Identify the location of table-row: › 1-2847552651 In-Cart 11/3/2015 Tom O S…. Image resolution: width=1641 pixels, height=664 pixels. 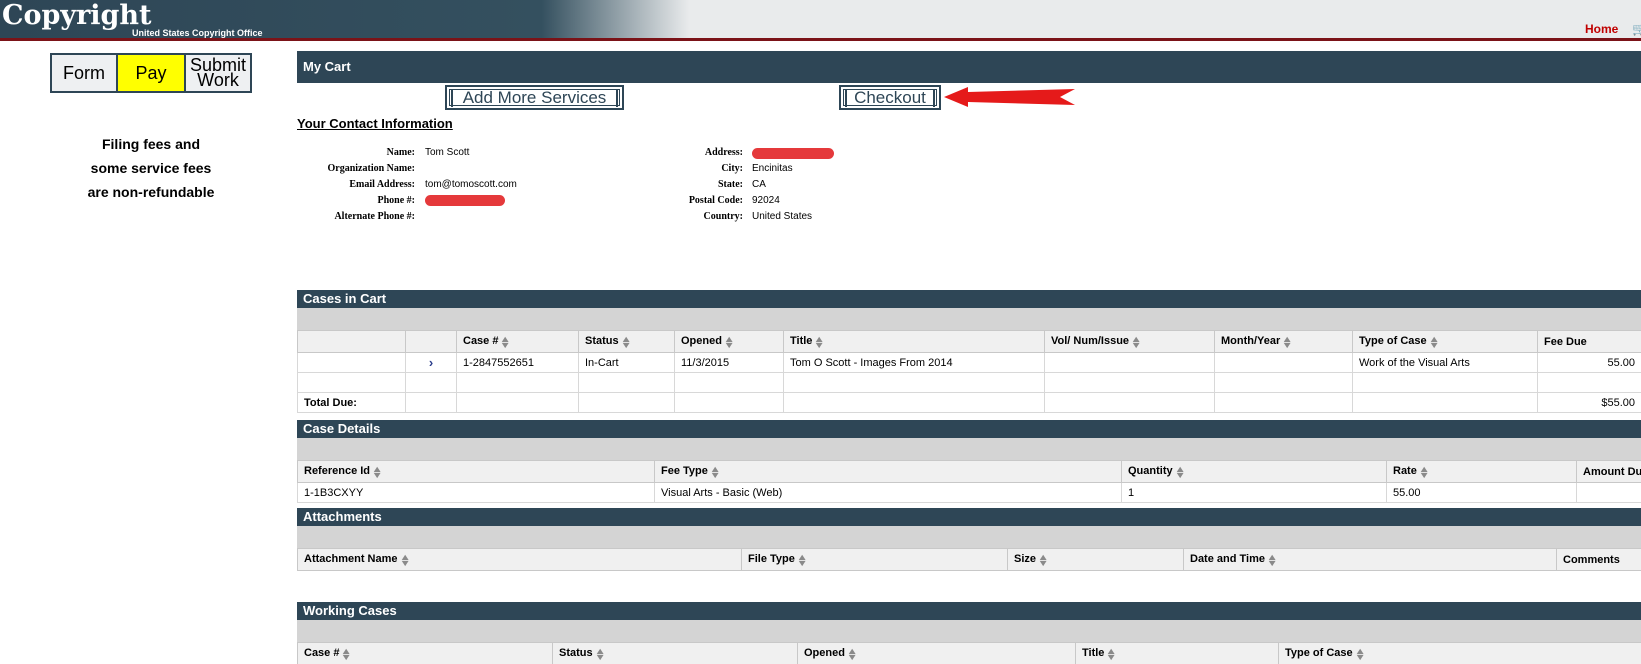
(969, 362).